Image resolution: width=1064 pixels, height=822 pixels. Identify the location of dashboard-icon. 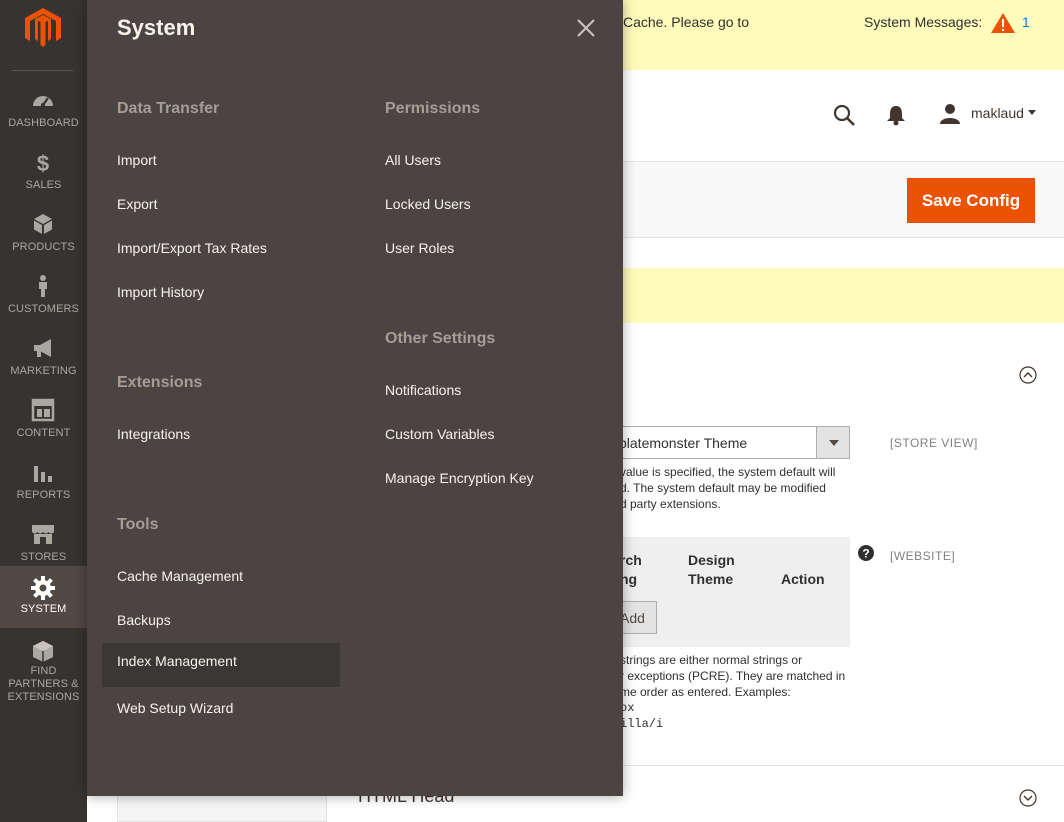
(43, 101).